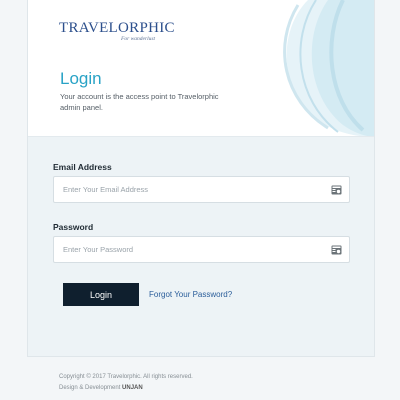  I want to click on login-title: Login, so click(81, 78).